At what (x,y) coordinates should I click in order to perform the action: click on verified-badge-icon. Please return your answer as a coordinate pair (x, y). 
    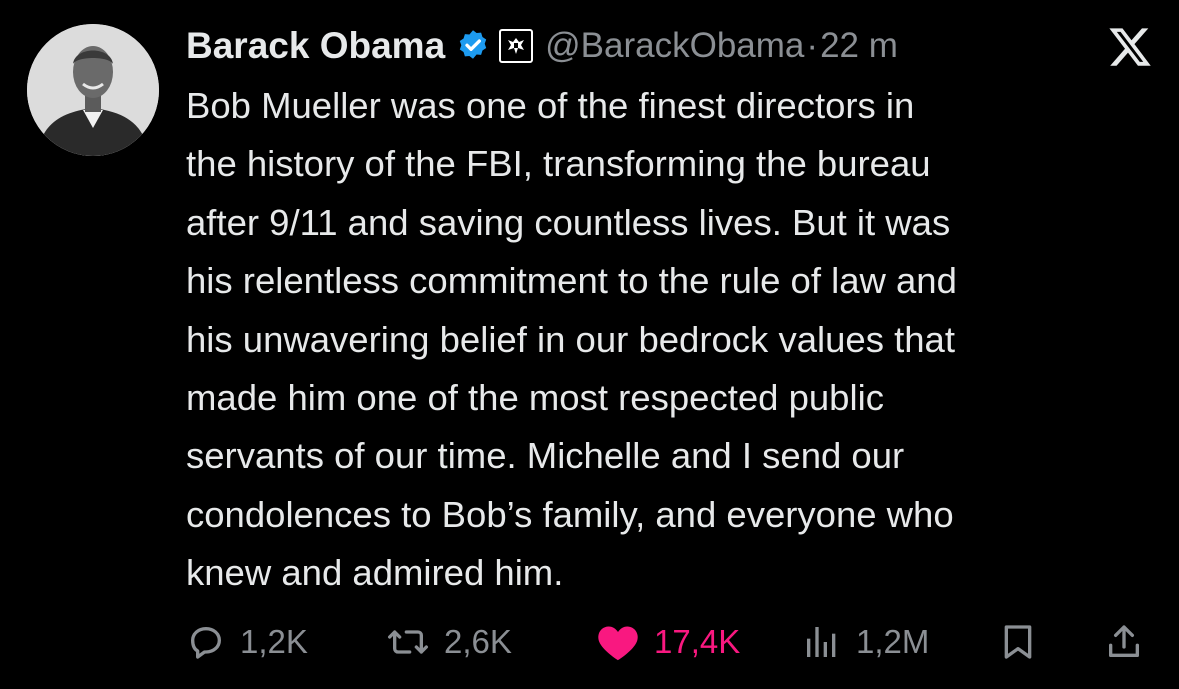
    Looking at the image, I should click on (473, 44).